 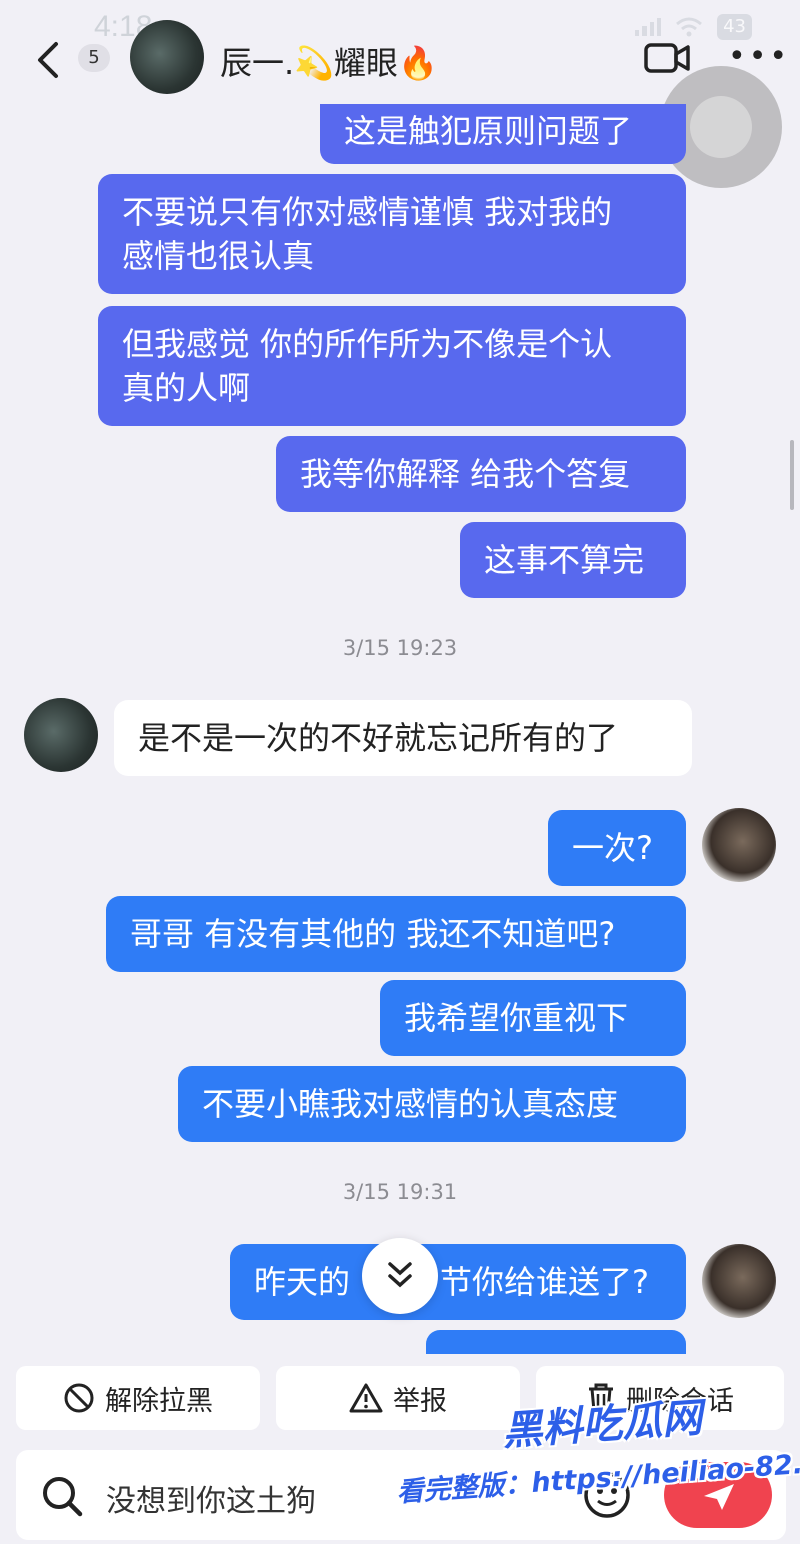 I want to click on watermark-brand: 黑料吃瓜网, so click(x=602, y=1425).